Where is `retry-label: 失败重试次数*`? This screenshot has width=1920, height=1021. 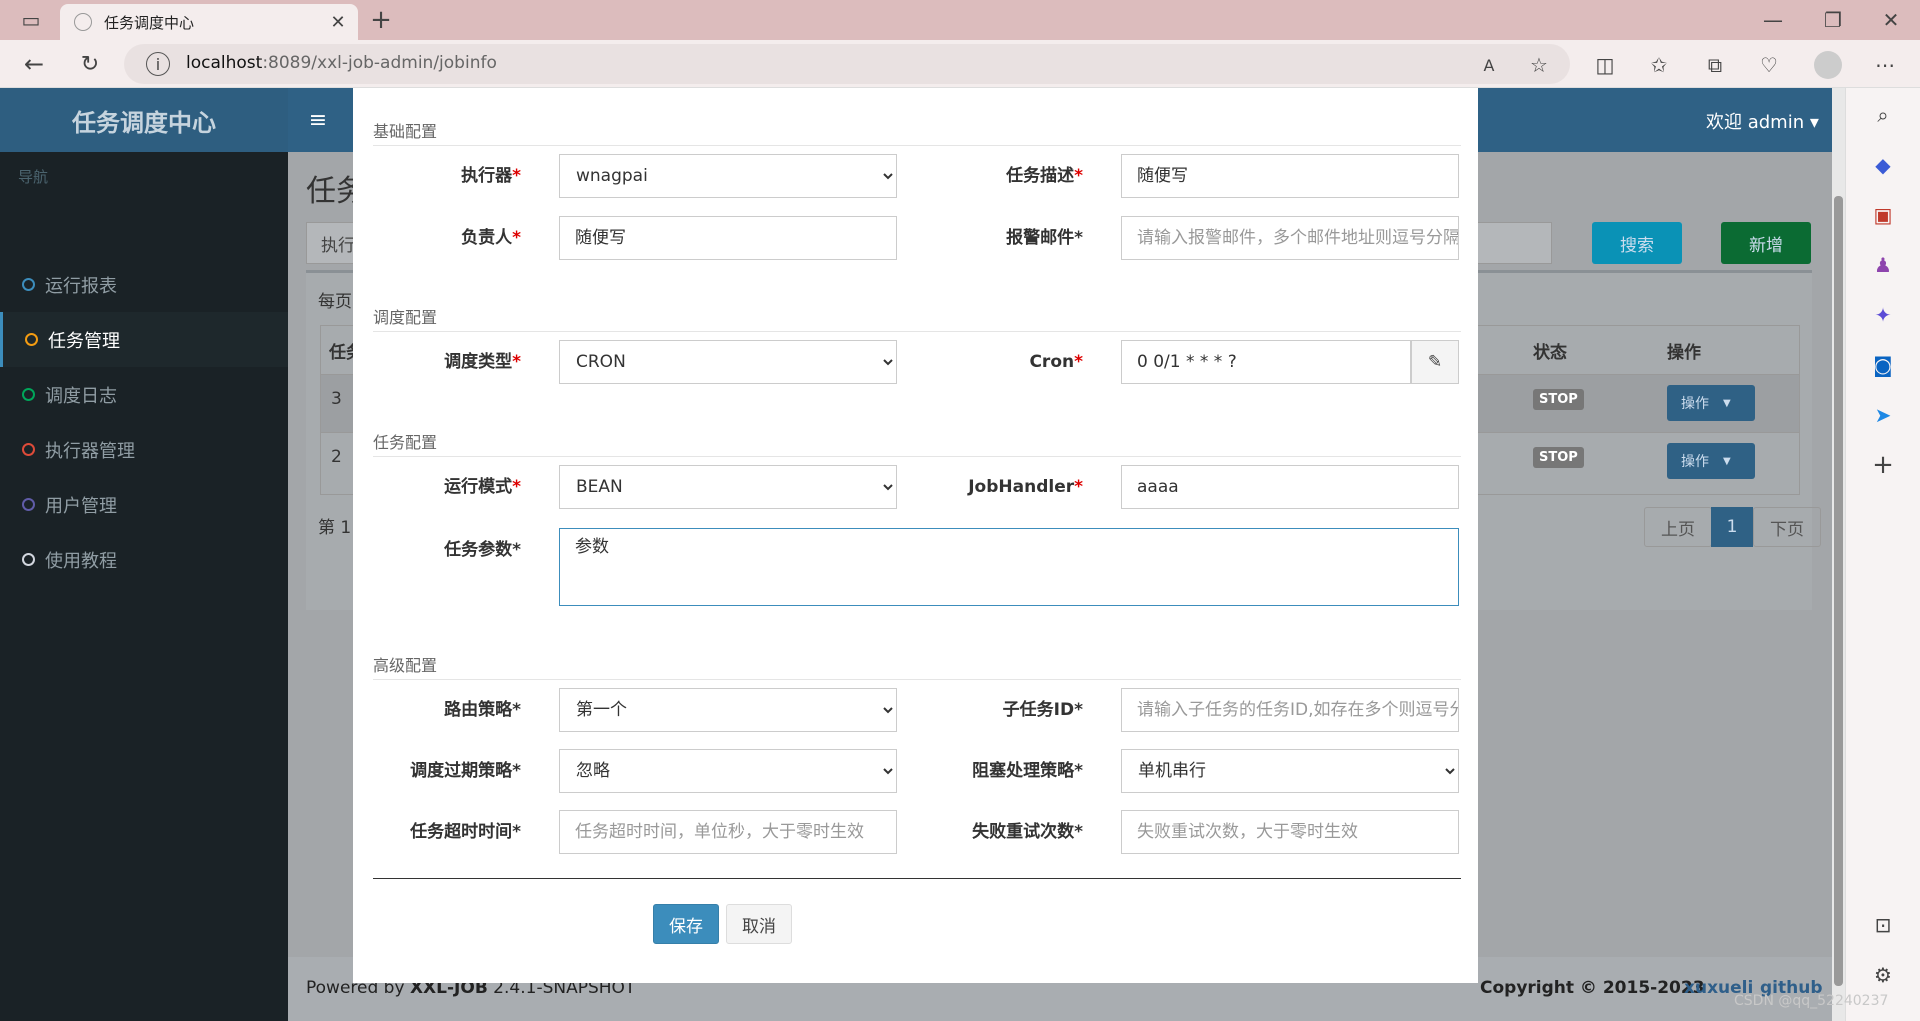
retry-label: 失败重试次数* is located at coordinates (1027, 832).